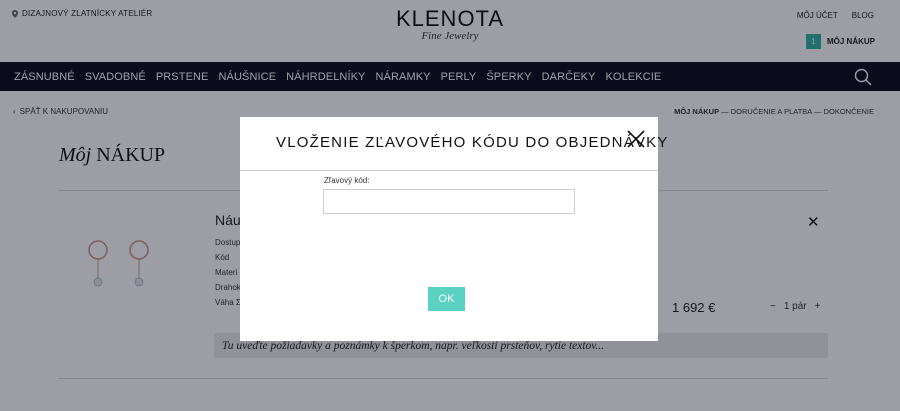 Image resolution: width=900 pixels, height=411 pixels. I want to click on modal-title: VLOŽENIE ZĽAVOVÉHO KÓDU DO OBJEDNÁVKY, so click(472, 142).